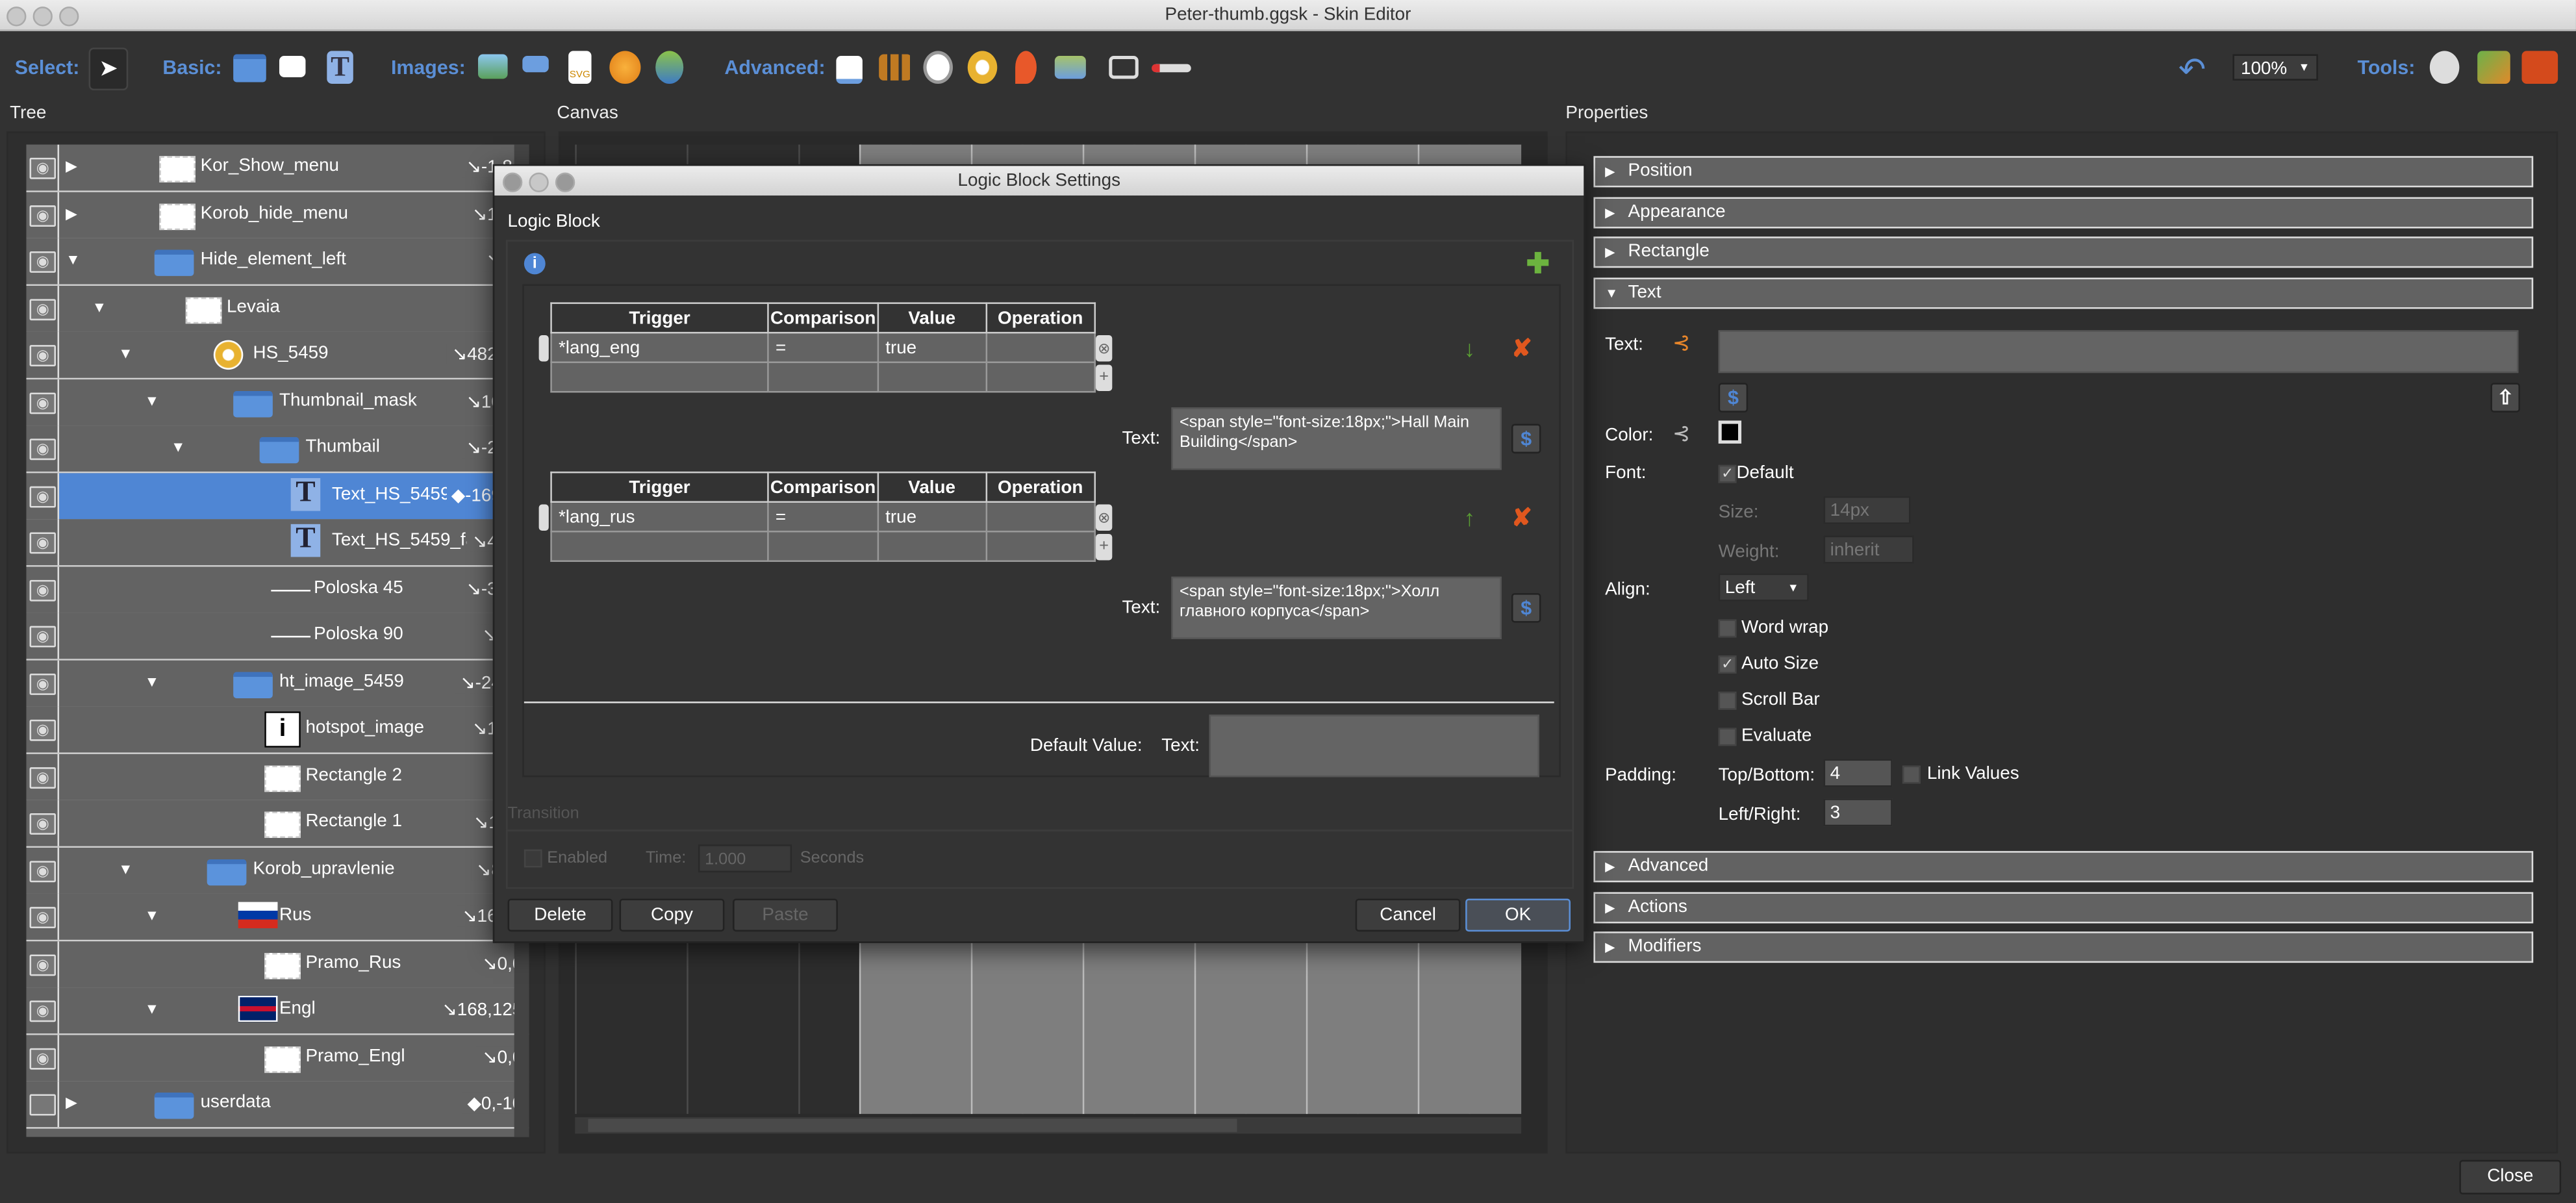 This screenshot has height=1203, width=2576. Describe the element at coordinates (938, 67) in the screenshot. I see `timer-icon` at that location.